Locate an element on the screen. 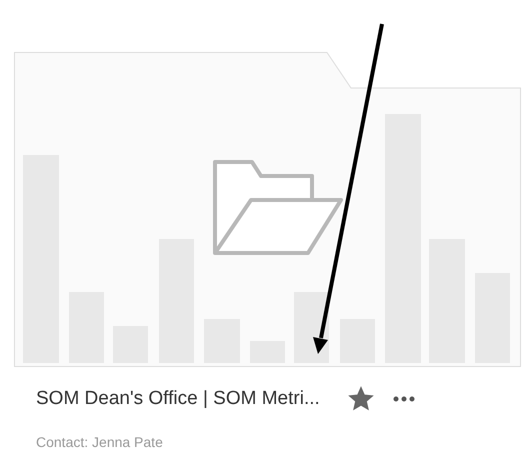  folder-icon is located at coordinates (278, 207).